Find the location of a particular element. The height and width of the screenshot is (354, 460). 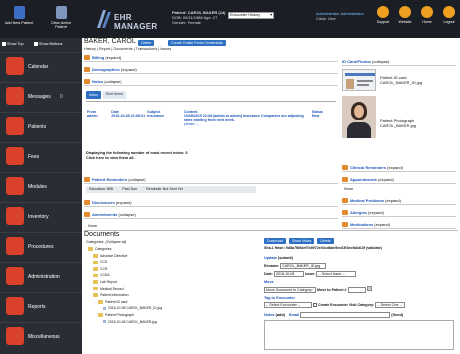

top-icon-logout: Logout is located at coordinates (449, 15).